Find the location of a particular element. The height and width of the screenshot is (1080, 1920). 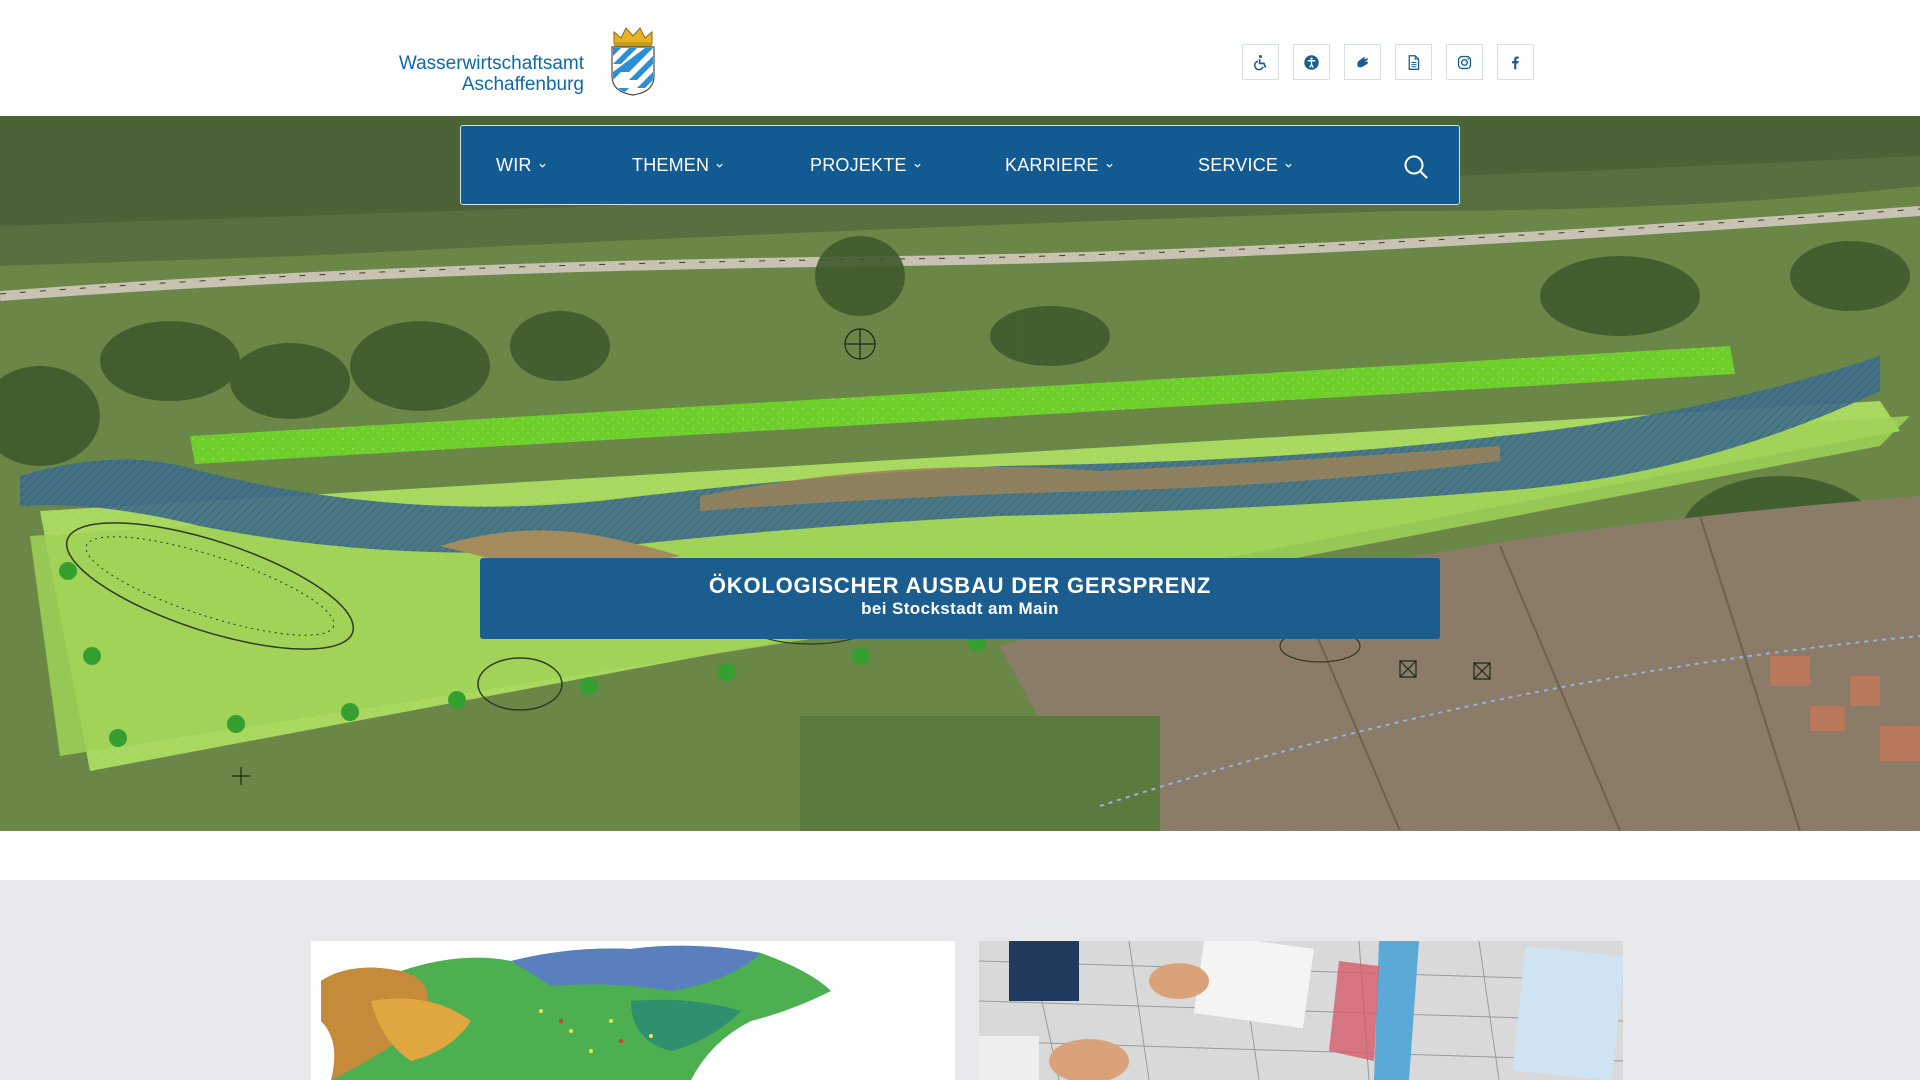

facebook-button is located at coordinates (1515, 62).